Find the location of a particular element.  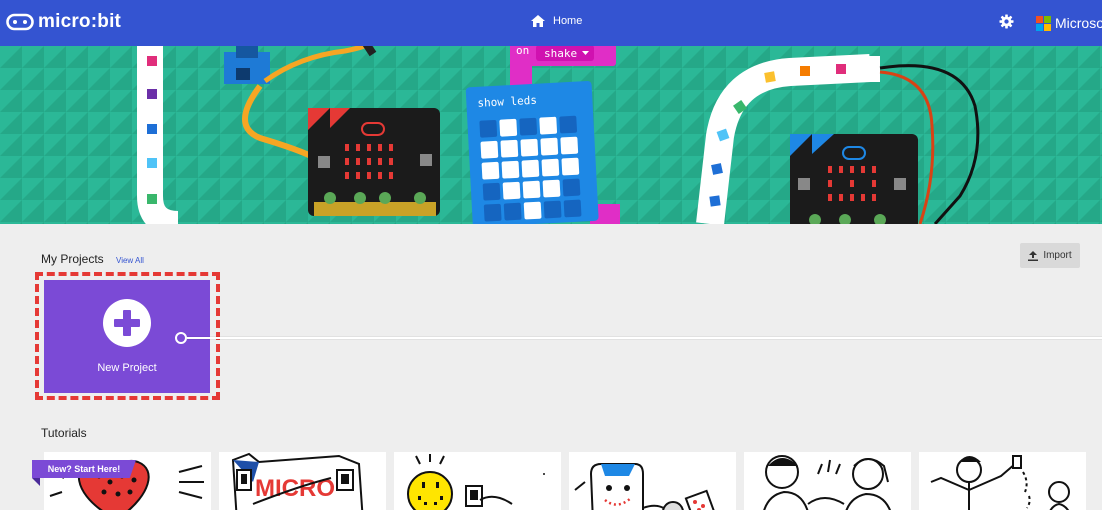

rock-paper-scissors-illustration-icon is located at coordinates (827, 482).